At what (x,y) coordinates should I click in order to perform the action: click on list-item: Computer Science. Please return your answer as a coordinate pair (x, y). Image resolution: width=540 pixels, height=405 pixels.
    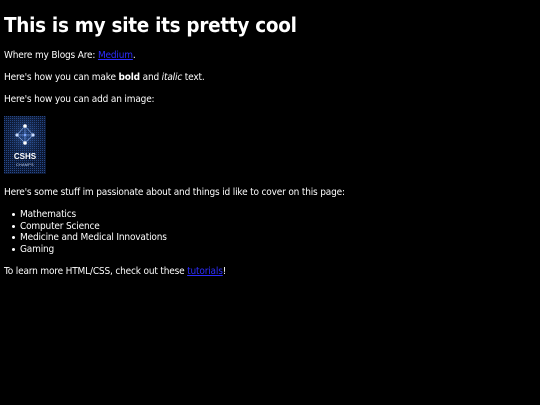
    Looking at the image, I should click on (274, 227).